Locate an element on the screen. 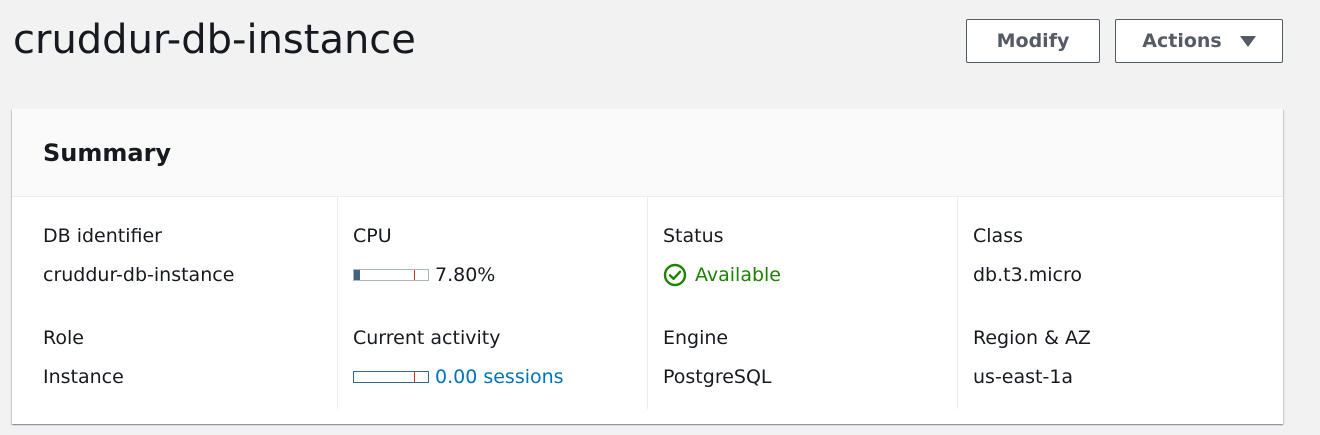 Image resolution: width=1320 pixels, height=435 pixels. class-value: db.t3.micro is located at coordinates (1027, 275).